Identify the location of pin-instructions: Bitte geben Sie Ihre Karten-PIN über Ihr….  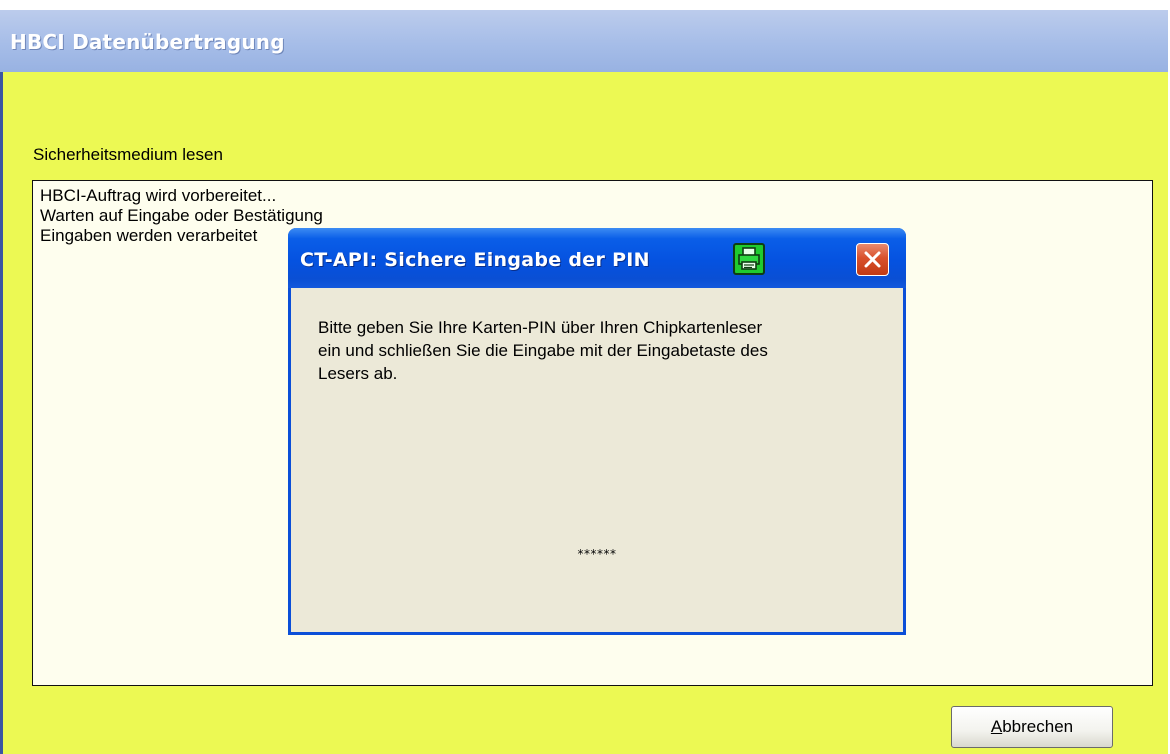
(598, 350).